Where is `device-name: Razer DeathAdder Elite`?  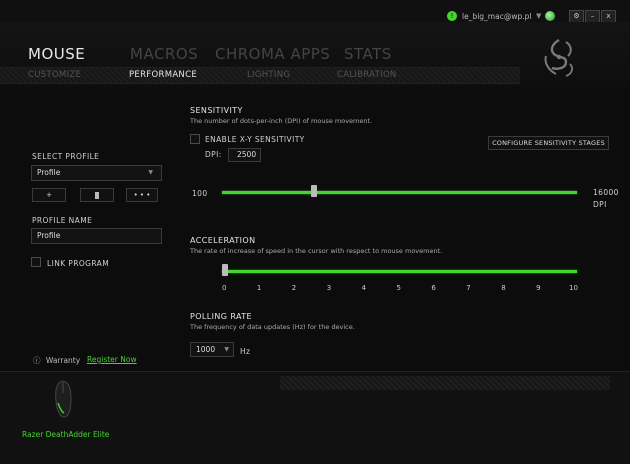
device-name: Razer DeathAdder Elite is located at coordinates (65, 434).